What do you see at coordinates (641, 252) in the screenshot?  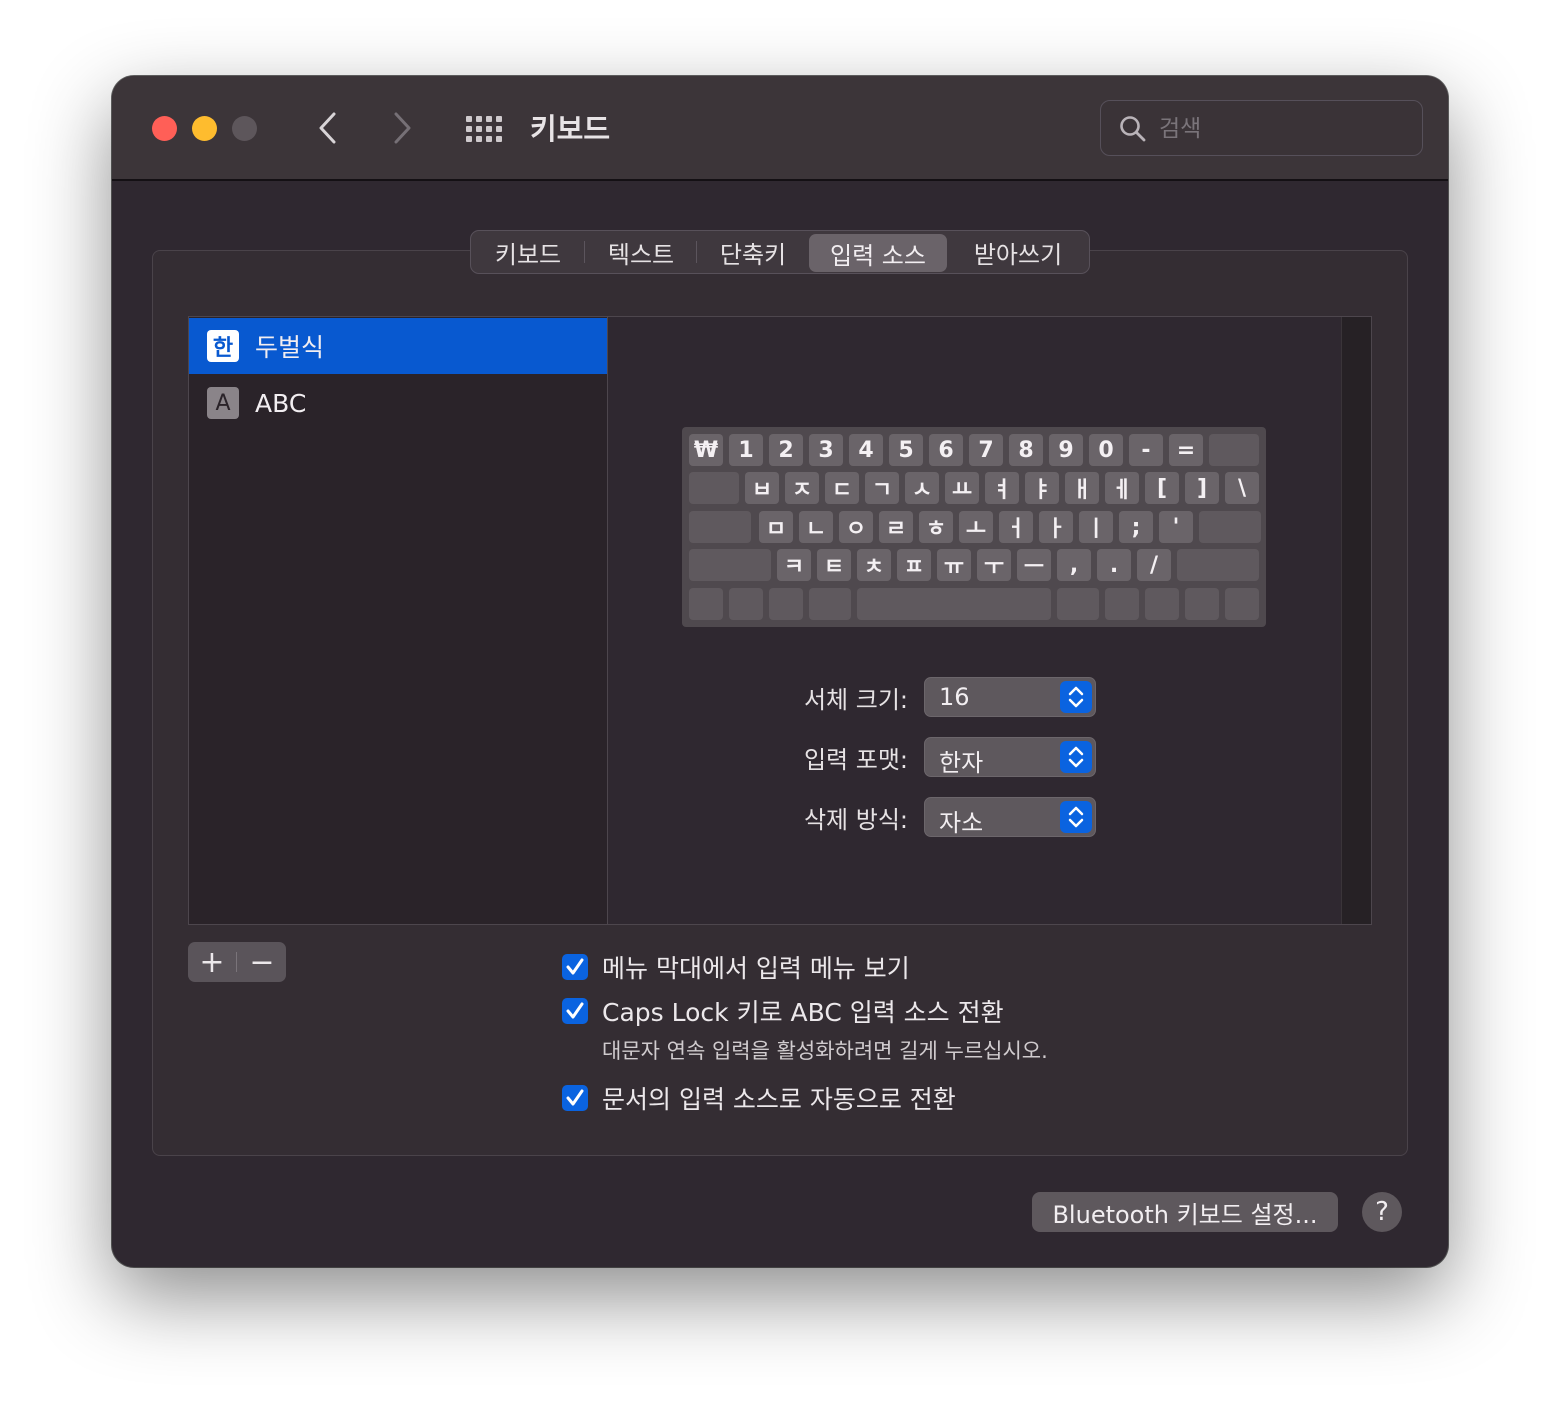 I see `tab-text: 텍스트` at bounding box center [641, 252].